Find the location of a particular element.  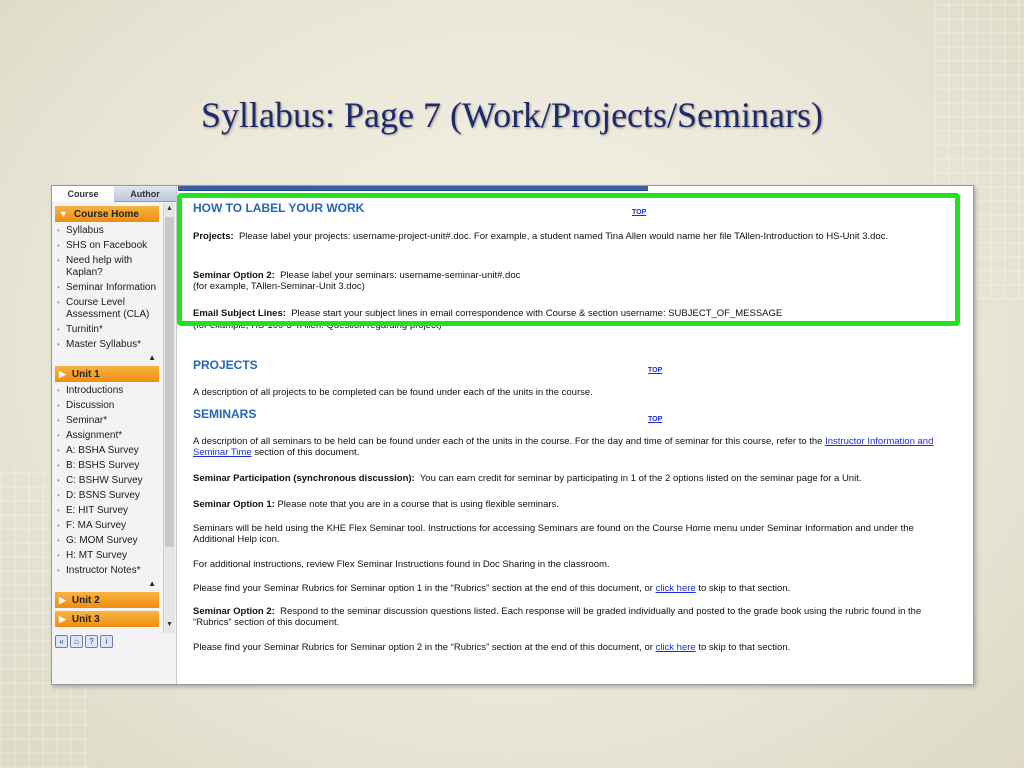

nav-item-turnitin: Turnitin* is located at coordinates (107, 330).